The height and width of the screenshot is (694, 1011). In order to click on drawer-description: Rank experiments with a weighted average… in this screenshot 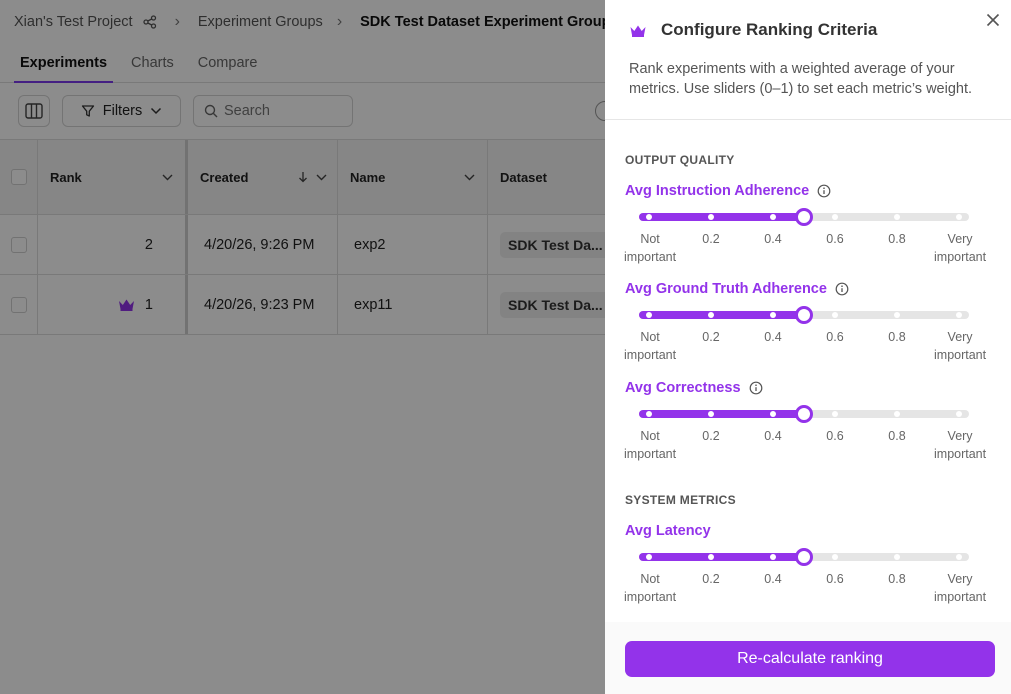, I will do `click(801, 79)`.